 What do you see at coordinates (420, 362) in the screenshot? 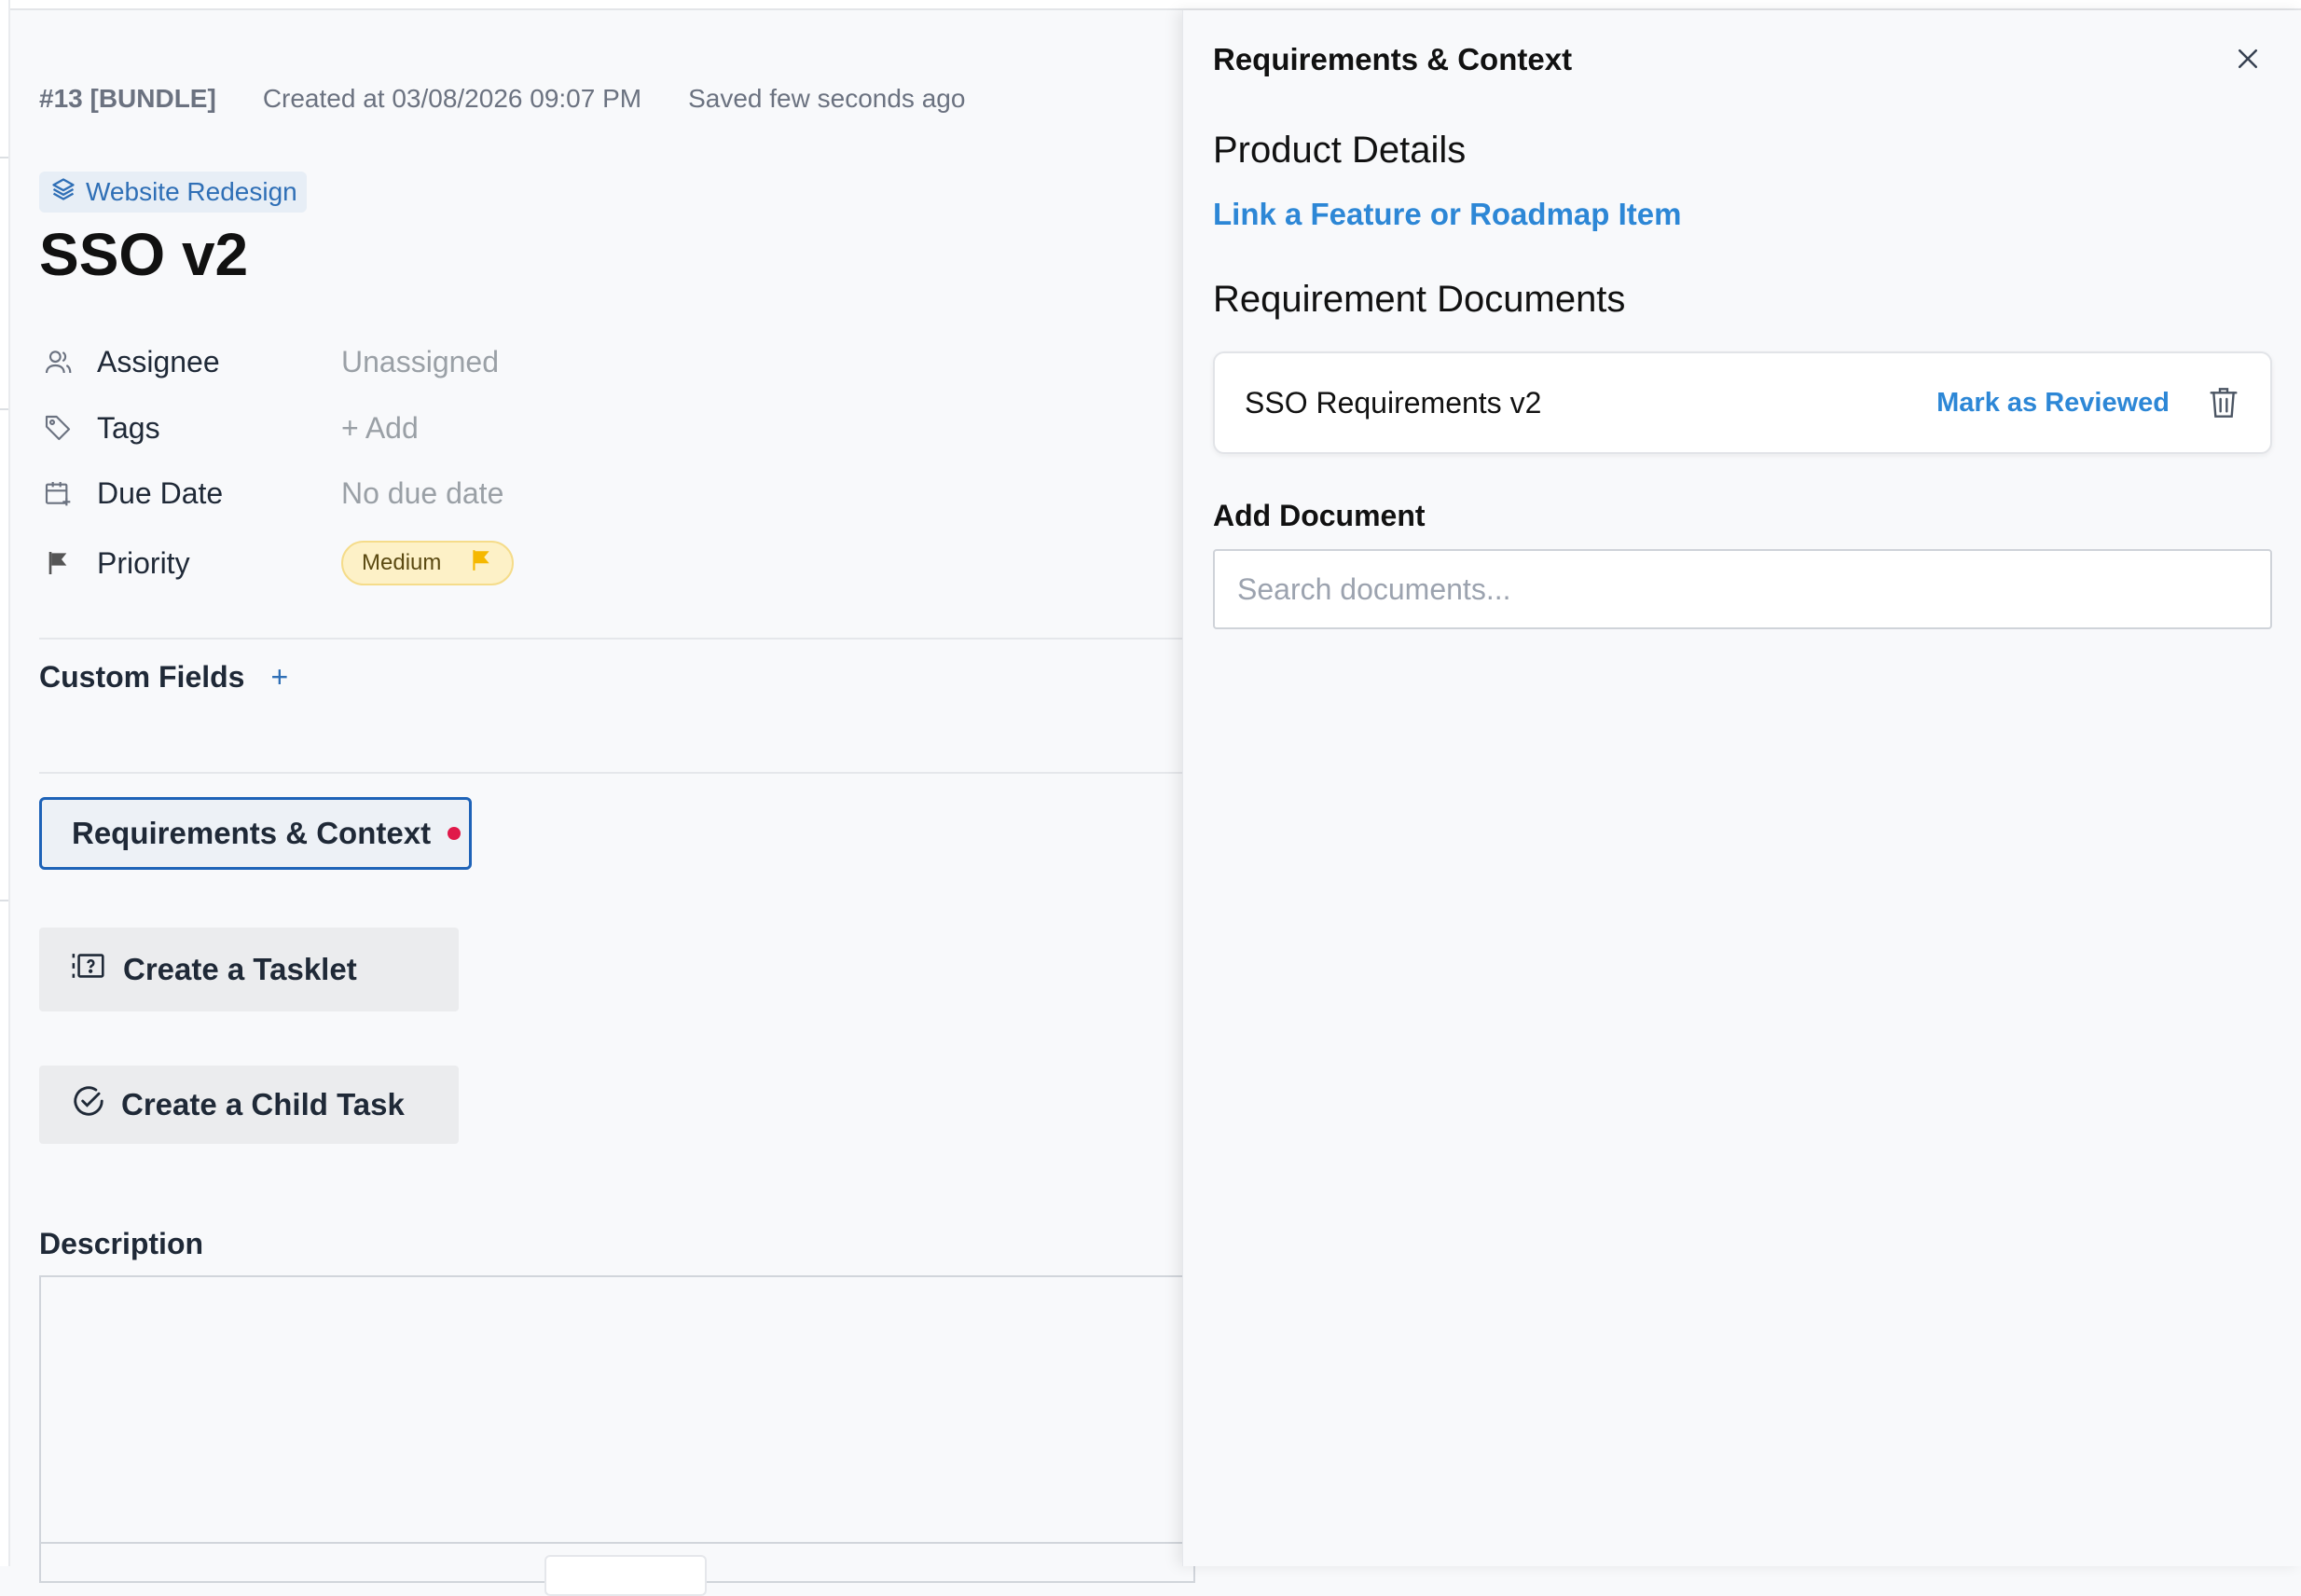
I see `assignee-value: Unassigned` at bounding box center [420, 362].